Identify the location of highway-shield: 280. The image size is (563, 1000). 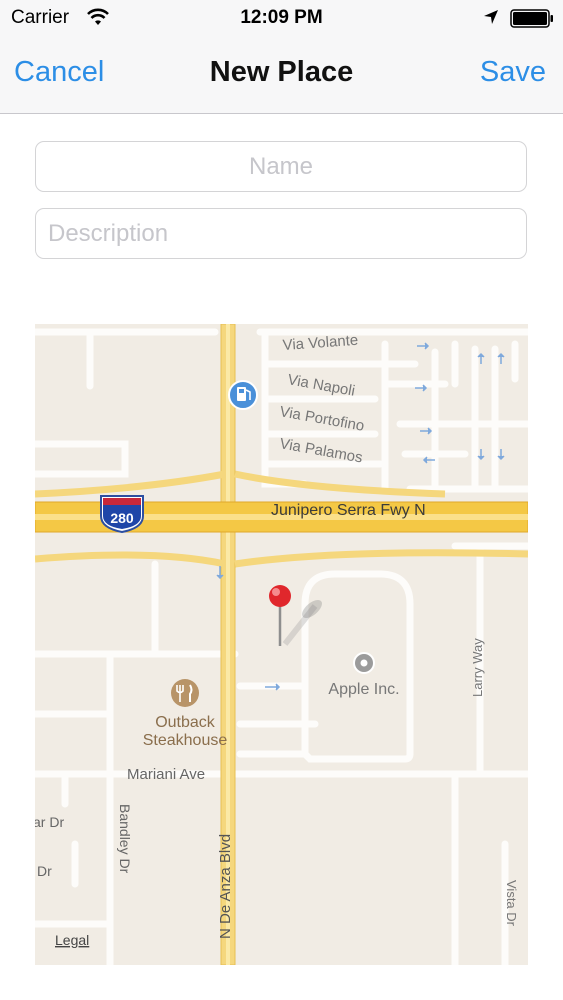
(122, 514).